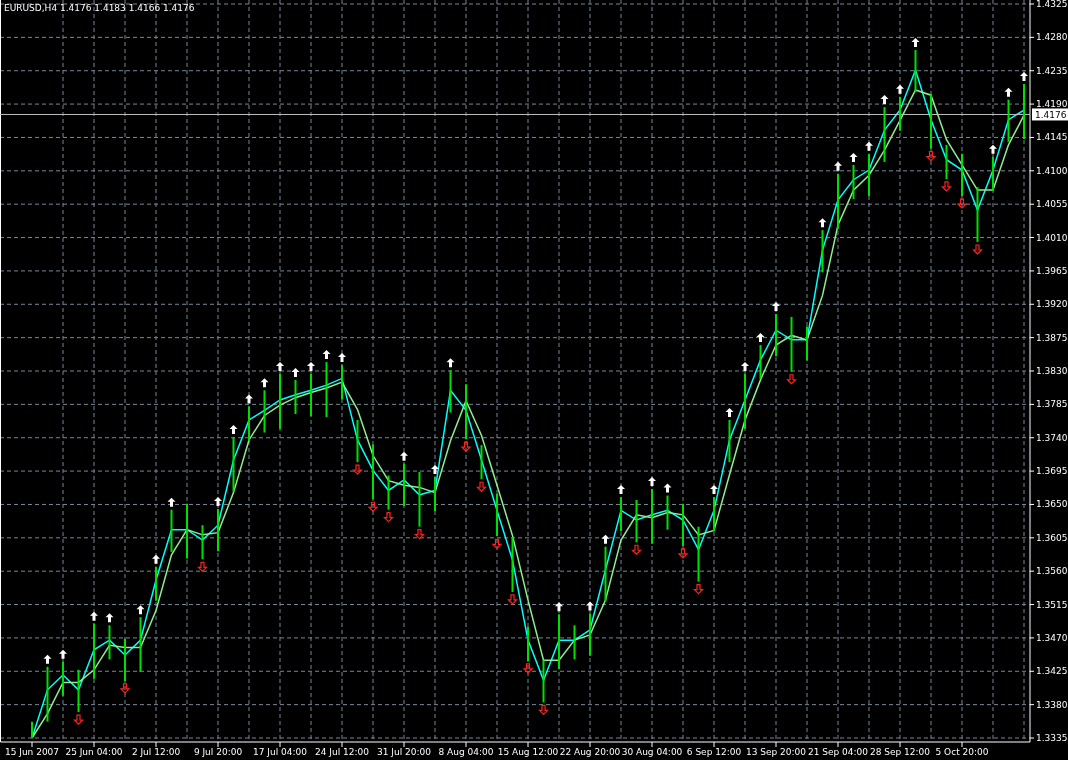 This screenshot has width=1068, height=760. Describe the element at coordinates (1052, 704) in the screenshot. I see `price-axis-label: 1.3380` at that location.